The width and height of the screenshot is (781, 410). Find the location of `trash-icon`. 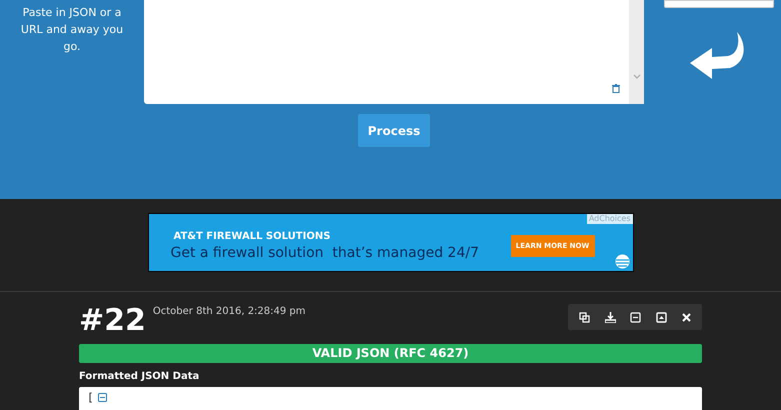

trash-icon is located at coordinates (616, 88).